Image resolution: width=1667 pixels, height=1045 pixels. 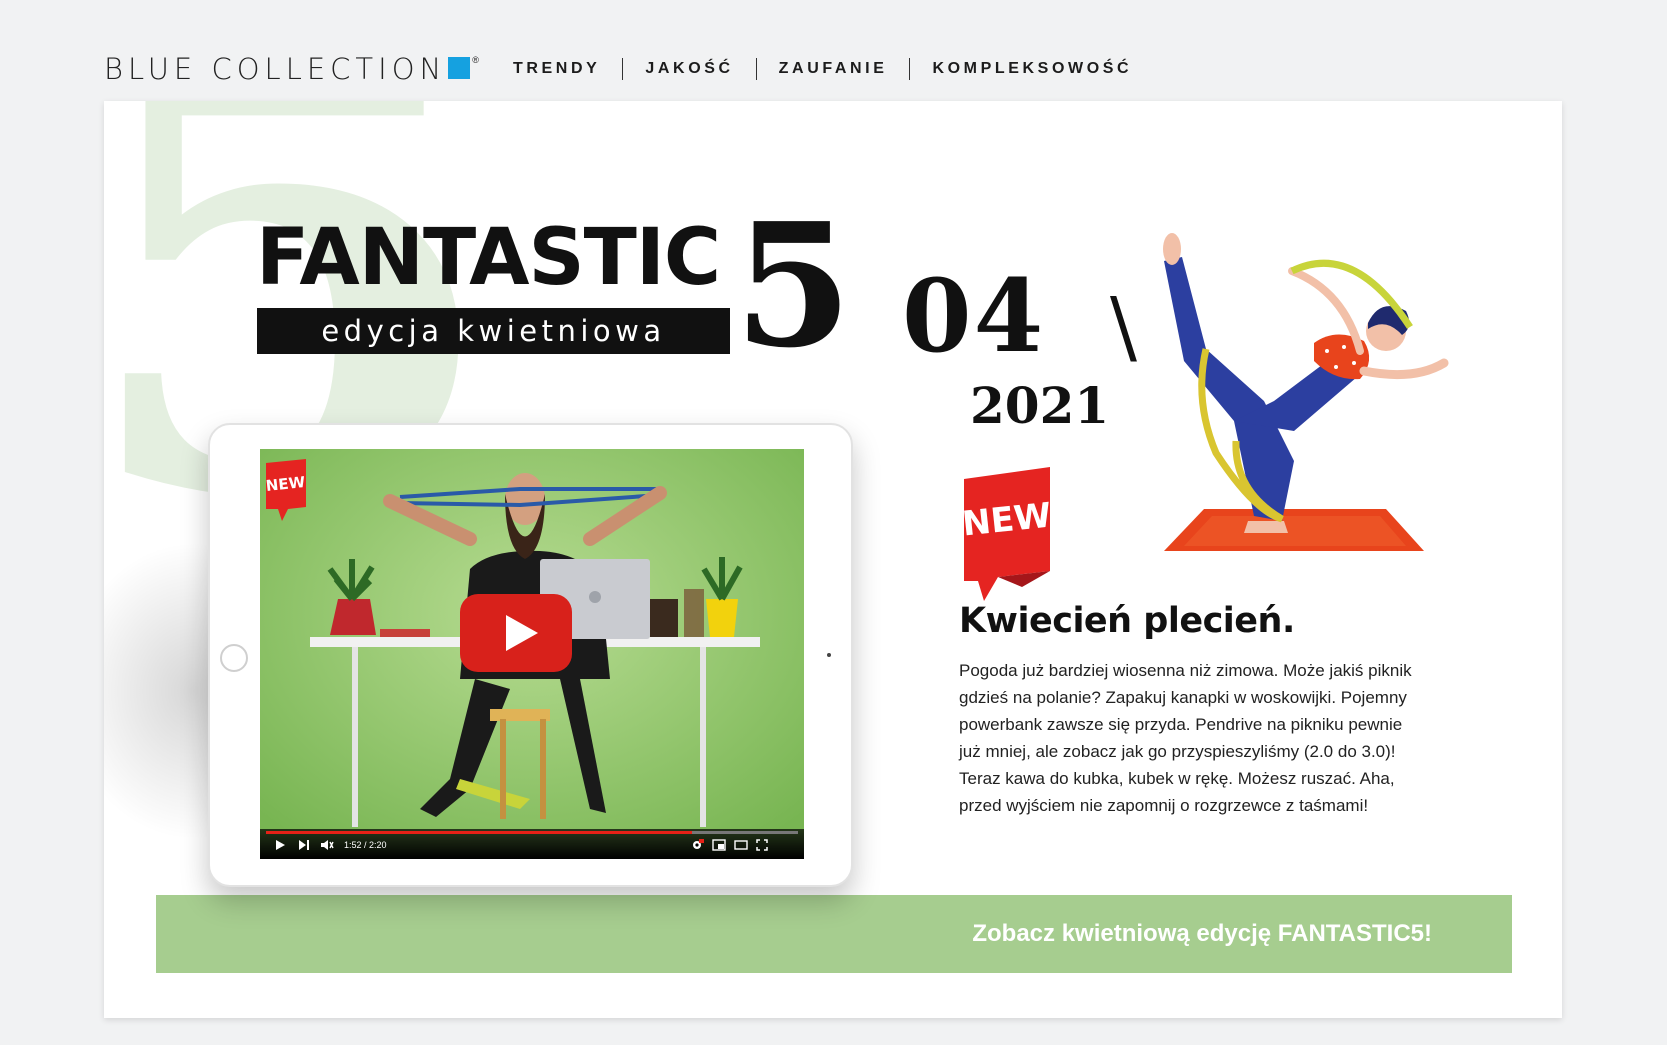 I want to click on video-progress-bar, so click(x=532, y=832).